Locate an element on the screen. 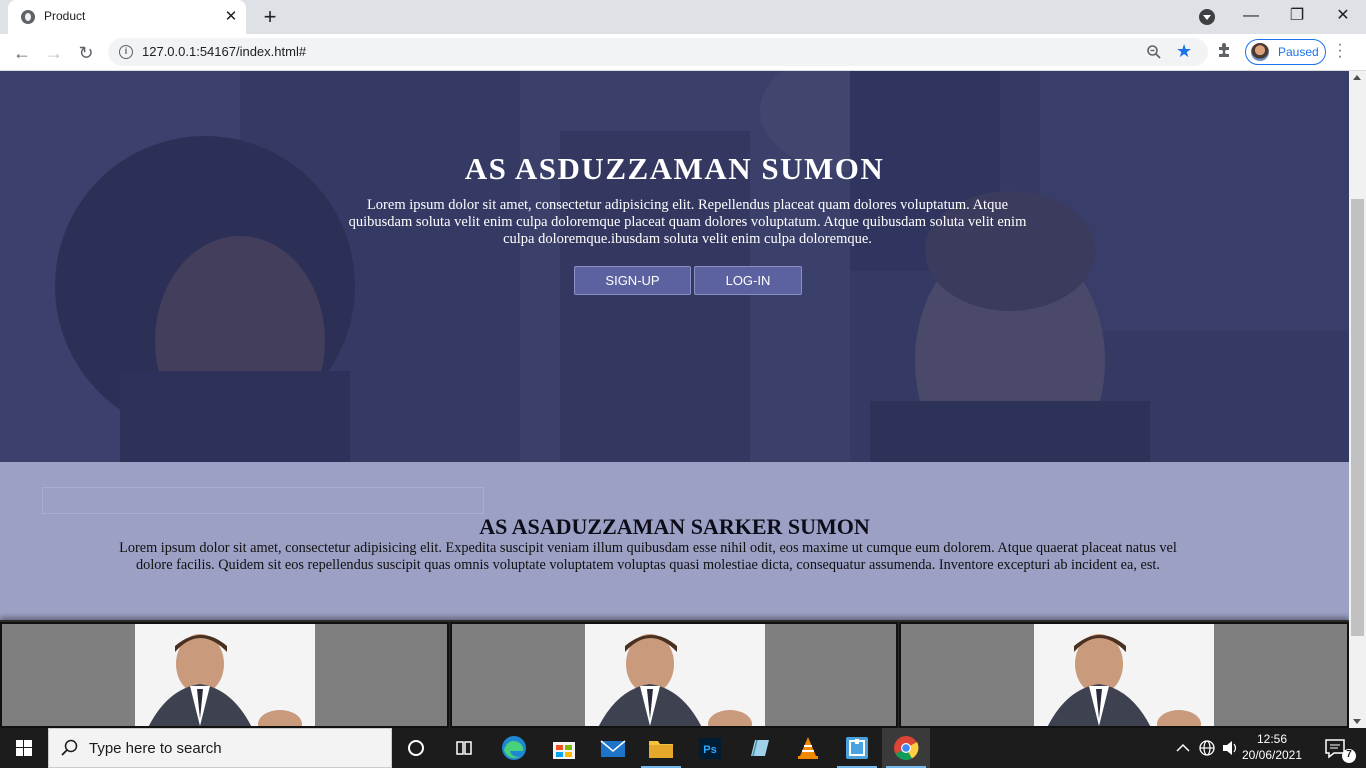 This screenshot has height=773, width=1366. taskbar-search-input: Type here to search is located at coordinates (220, 748).